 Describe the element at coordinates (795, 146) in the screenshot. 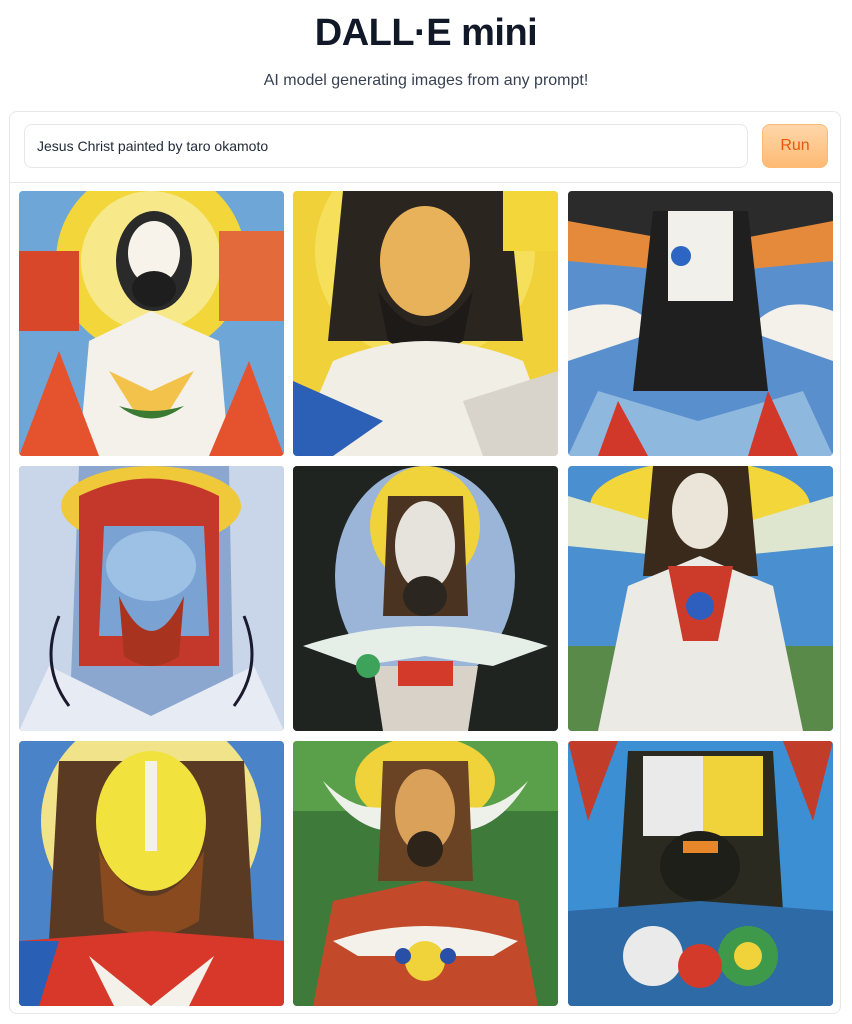

I see `run-button: Run` at that location.